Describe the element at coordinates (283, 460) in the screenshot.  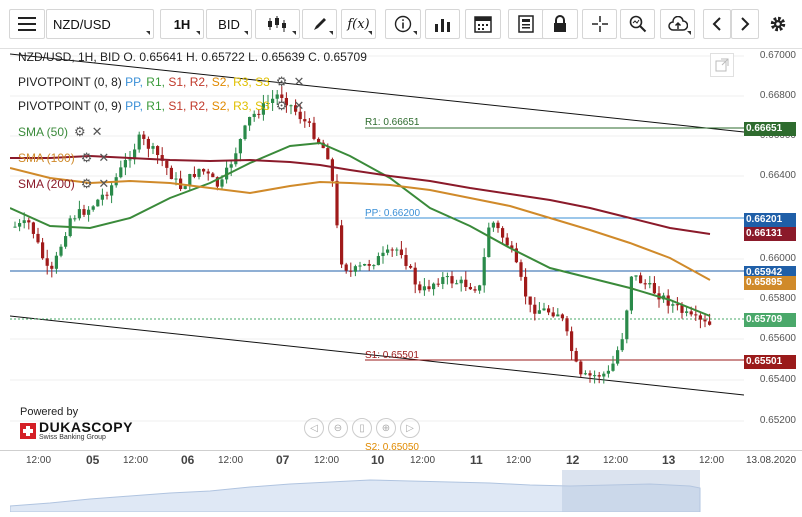
I see `time-tick: 07` at that location.